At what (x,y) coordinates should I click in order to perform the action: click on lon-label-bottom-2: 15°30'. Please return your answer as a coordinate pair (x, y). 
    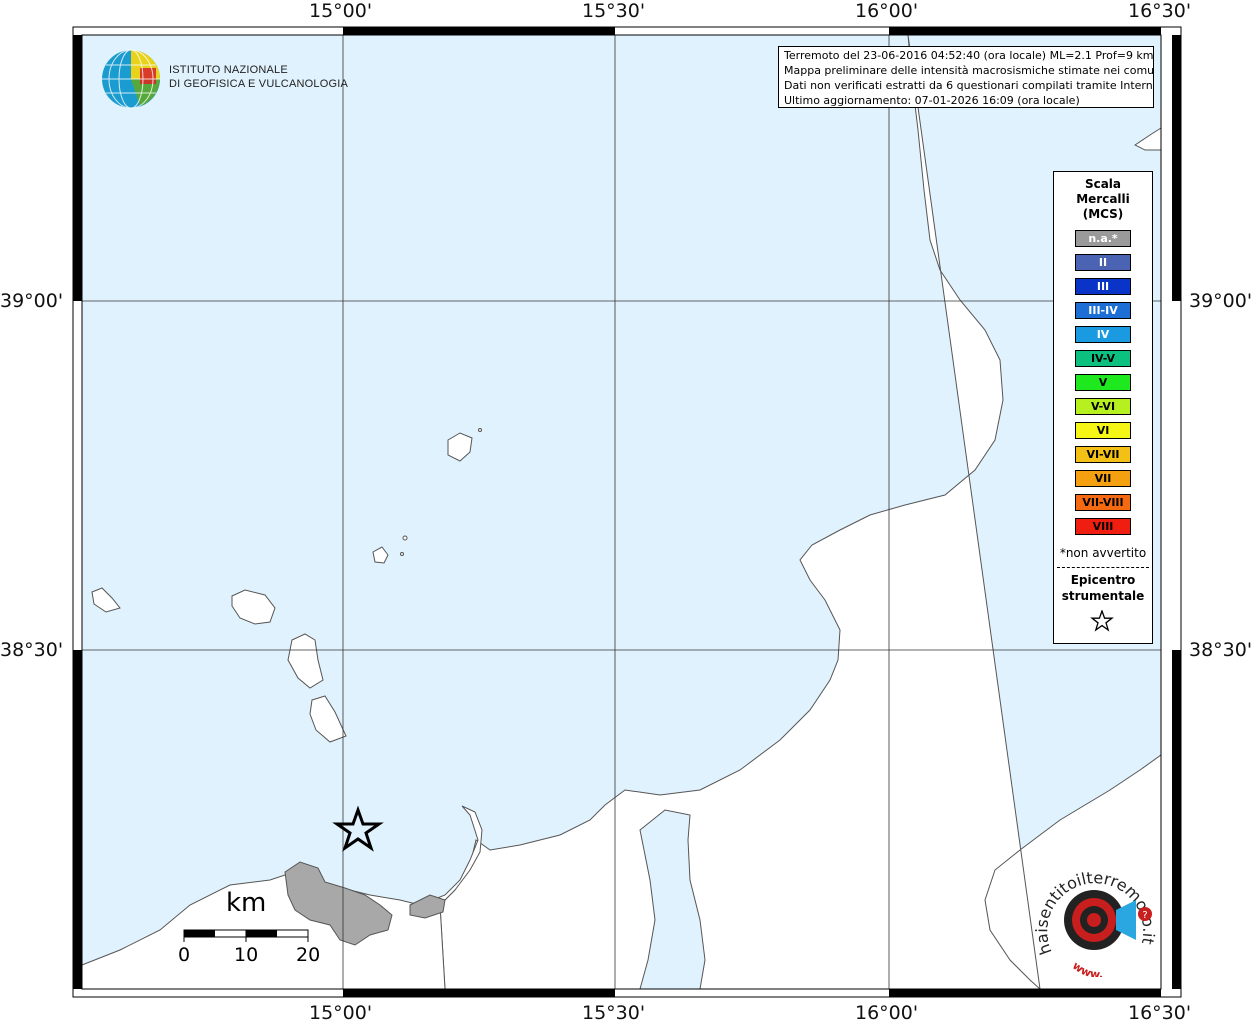
    Looking at the image, I should click on (614, 1013).